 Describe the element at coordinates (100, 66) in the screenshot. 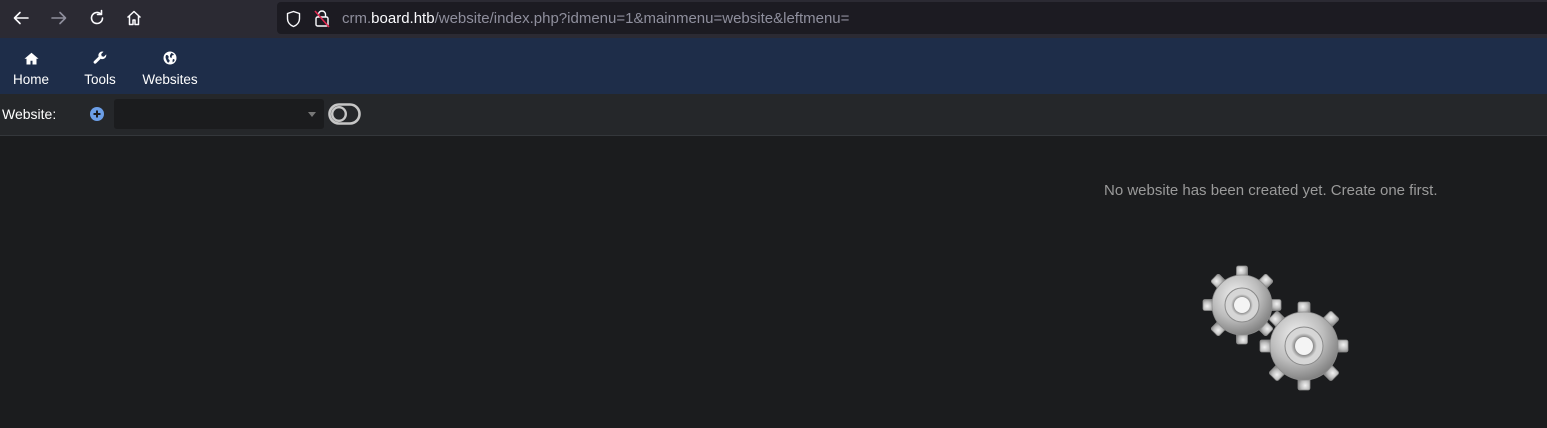

I see `menu-item-tools: Tools` at that location.